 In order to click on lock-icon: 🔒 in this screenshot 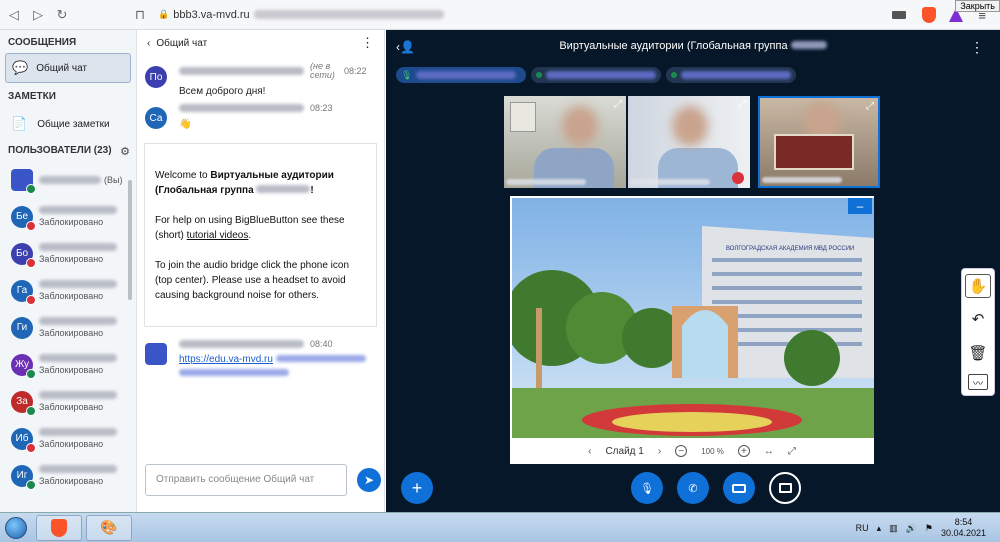, I will do `click(164, 14)`.